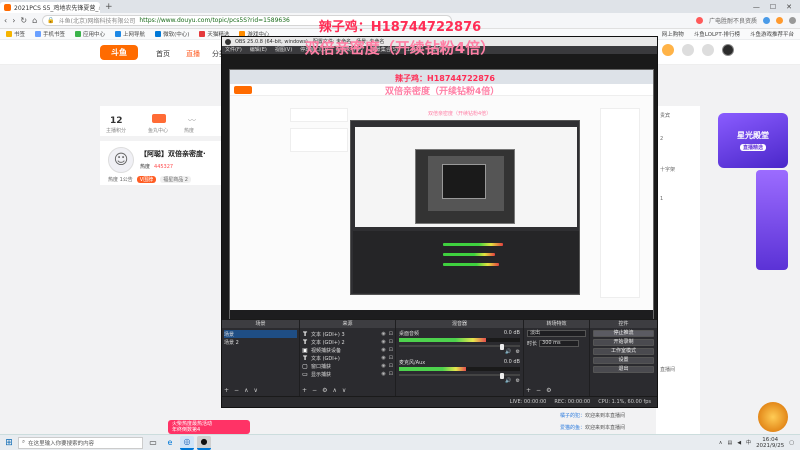 The height and width of the screenshot is (450, 800). What do you see at coordinates (80, 442) in the screenshot?
I see `taskbar-search: ⌕ 在这里输入你要搜索的内容` at bounding box center [80, 442].